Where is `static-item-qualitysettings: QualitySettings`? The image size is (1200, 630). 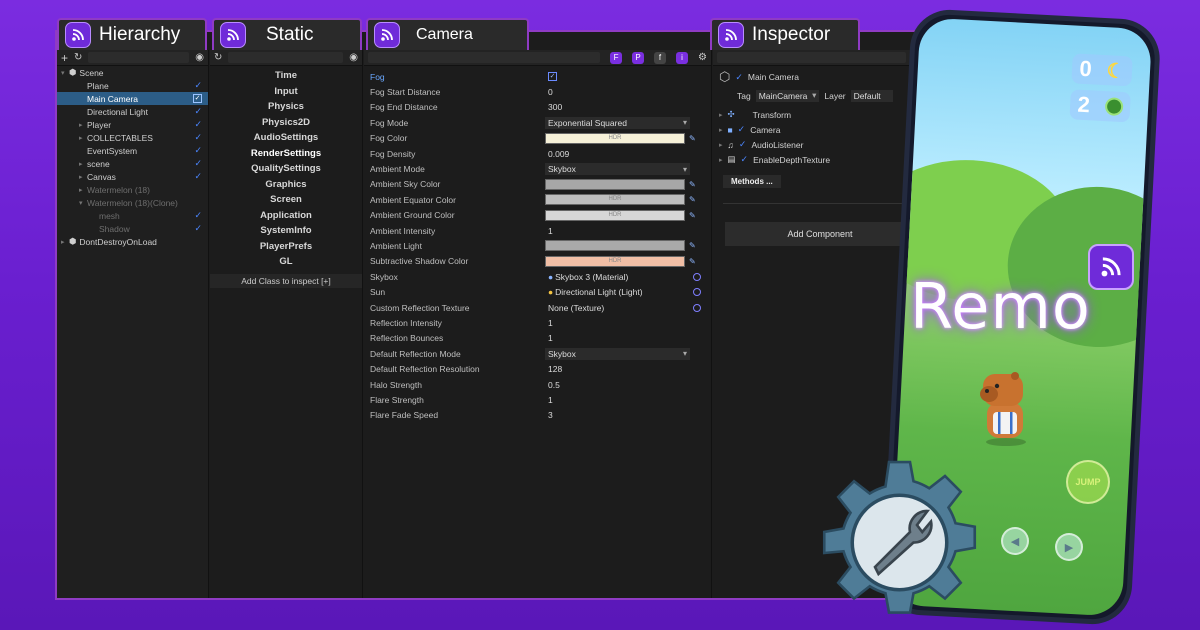
static-item-qualitysettings: QualitySettings is located at coordinates (286, 169).